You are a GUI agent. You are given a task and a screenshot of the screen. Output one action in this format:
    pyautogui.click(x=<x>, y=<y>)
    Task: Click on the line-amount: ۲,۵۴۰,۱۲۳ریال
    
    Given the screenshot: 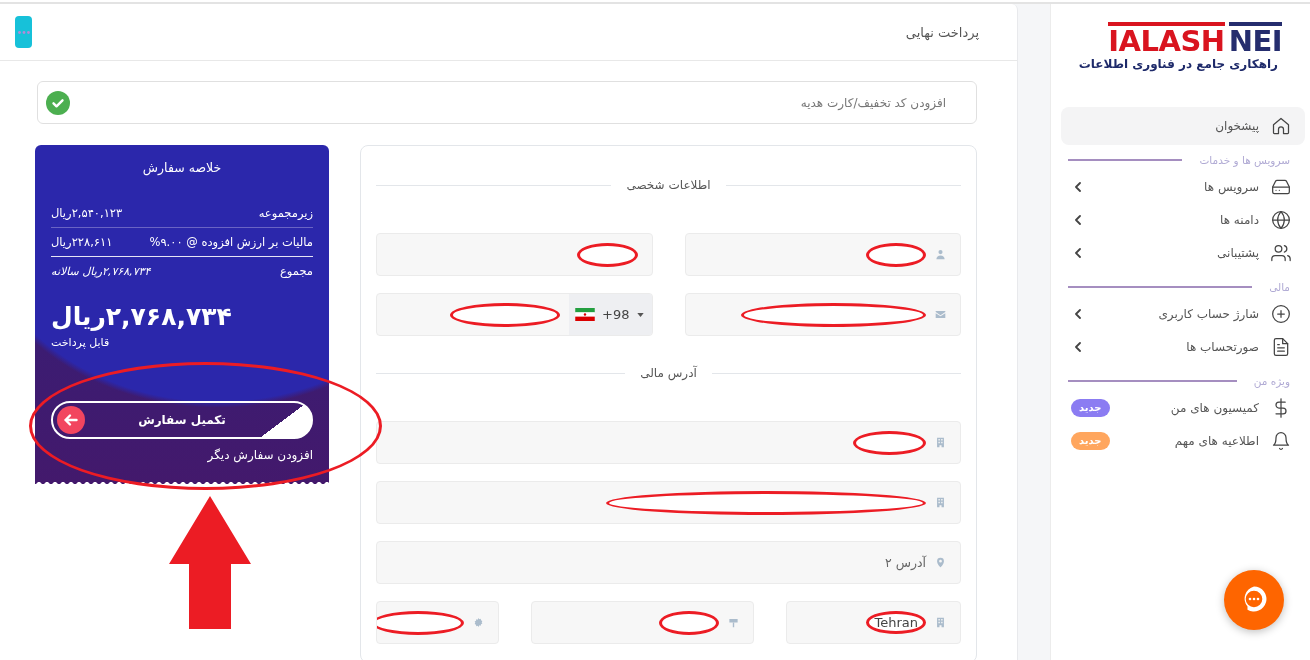 What is the action you would take?
    pyautogui.click(x=87, y=213)
    